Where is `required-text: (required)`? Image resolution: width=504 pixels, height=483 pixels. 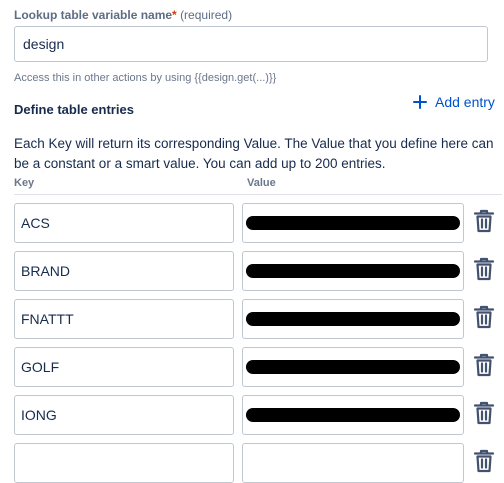
required-text: (required) is located at coordinates (206, 15).